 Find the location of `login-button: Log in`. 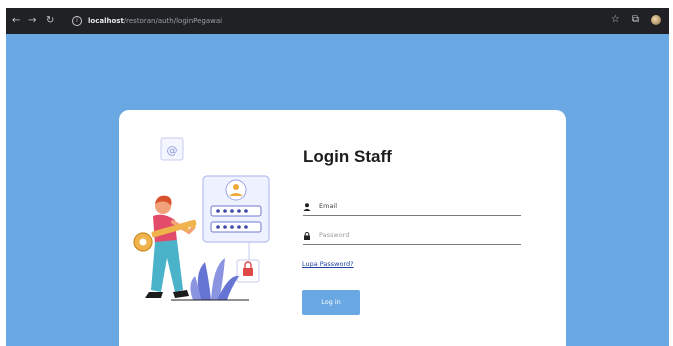

login-button: Log in is located at coordinates (331, 302).